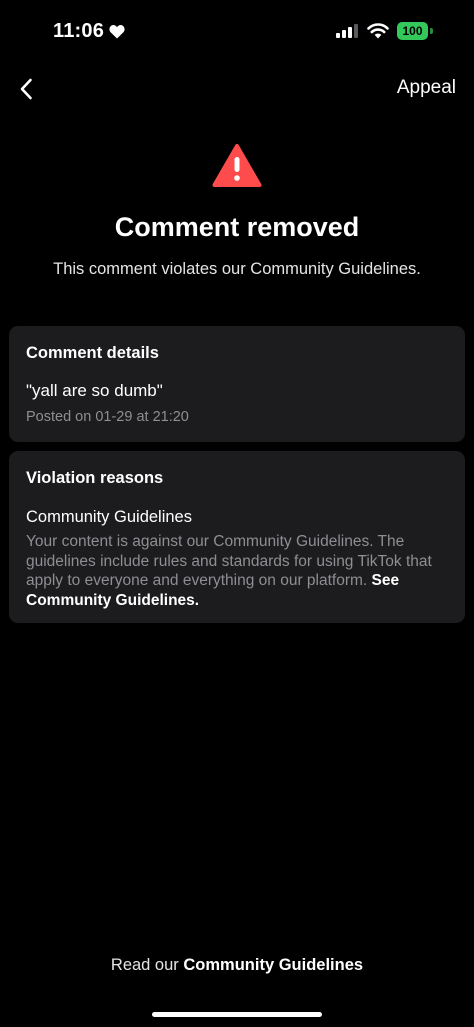 This screenshot has width=474, height=1027. I want to click on status-time: 11:06, so click(89, 31).